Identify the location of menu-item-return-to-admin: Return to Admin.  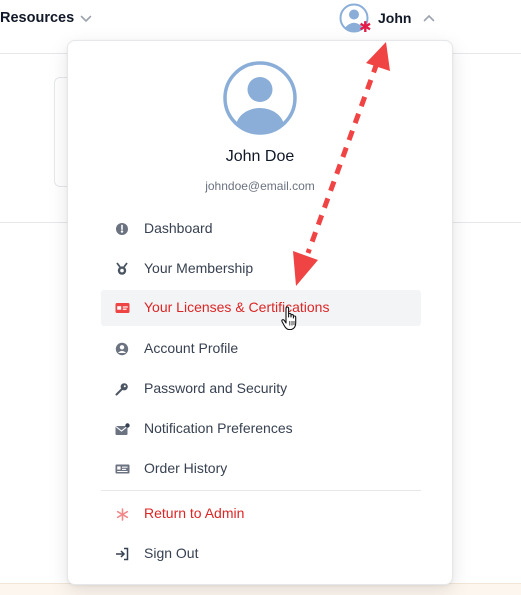
(261, 514).